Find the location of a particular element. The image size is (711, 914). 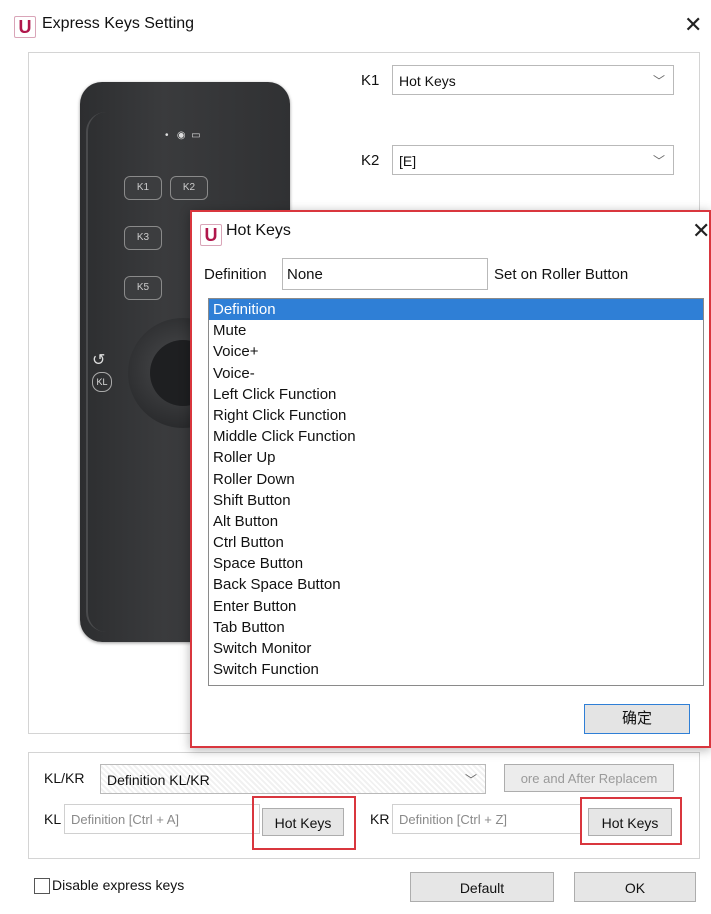

device-roller-key: KL is located at coordinates (102, 382).